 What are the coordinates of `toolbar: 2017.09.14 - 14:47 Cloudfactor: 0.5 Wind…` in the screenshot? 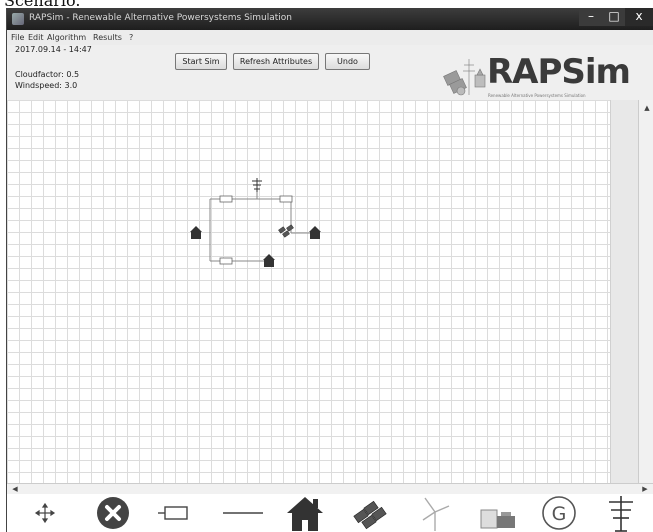 It's located at (330, 73).